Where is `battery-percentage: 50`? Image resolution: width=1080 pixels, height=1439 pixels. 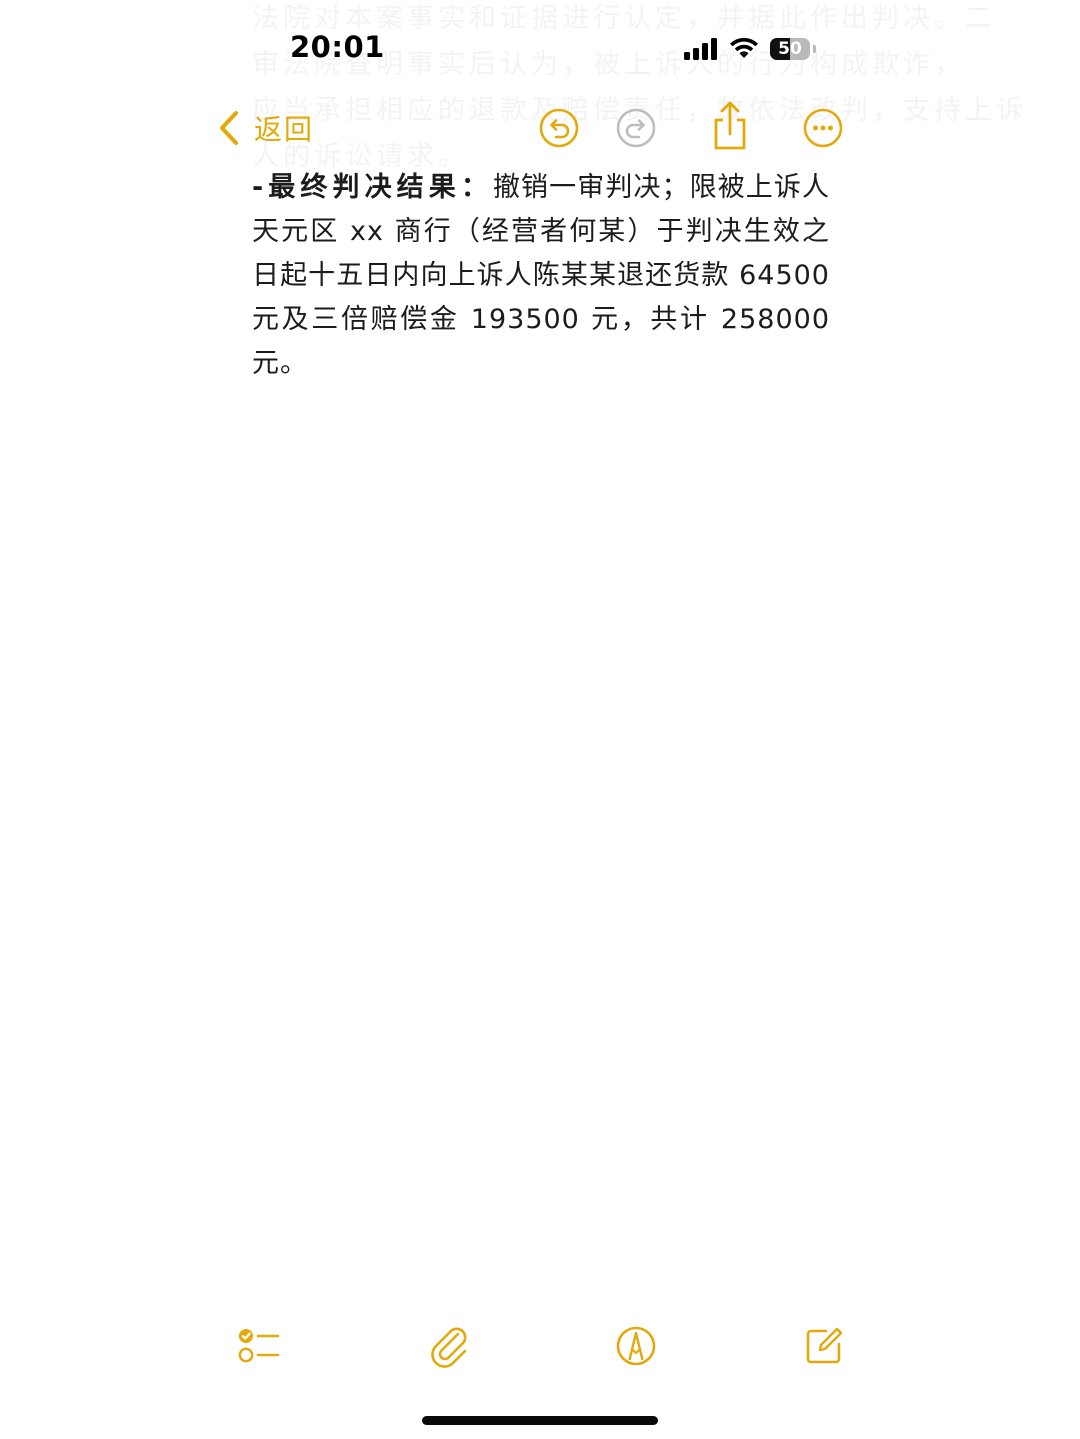 battery-percentage: 50 is located at coordinates (790, 49).